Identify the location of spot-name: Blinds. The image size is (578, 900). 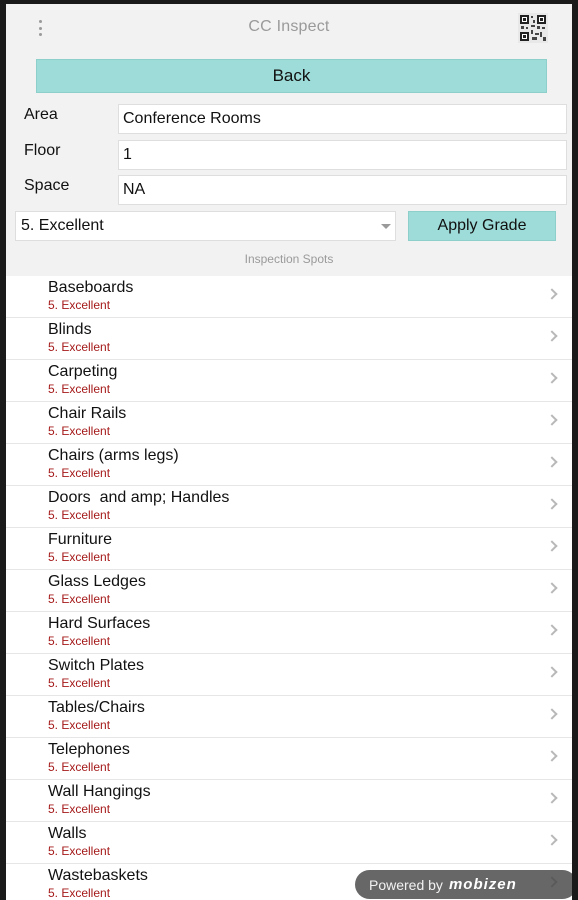
(70, 329).